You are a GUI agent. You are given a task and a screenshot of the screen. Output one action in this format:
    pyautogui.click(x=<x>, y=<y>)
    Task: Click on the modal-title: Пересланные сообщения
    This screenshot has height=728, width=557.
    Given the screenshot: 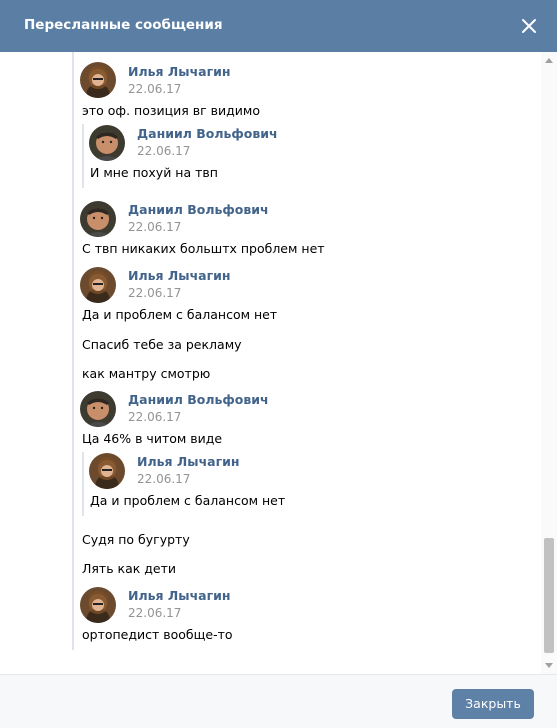 What is the action you would take?
    pyautogui.click(x=123, y=25)
    